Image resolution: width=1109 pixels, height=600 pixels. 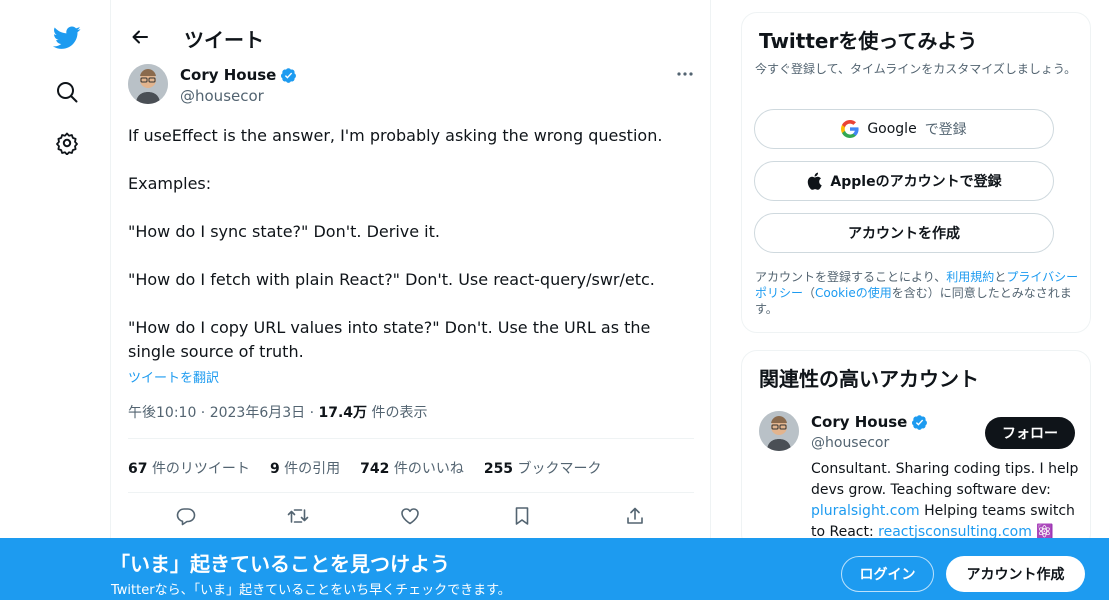 I want to click on create-account-label: アカウントを作成, so click(x=904, y=234).